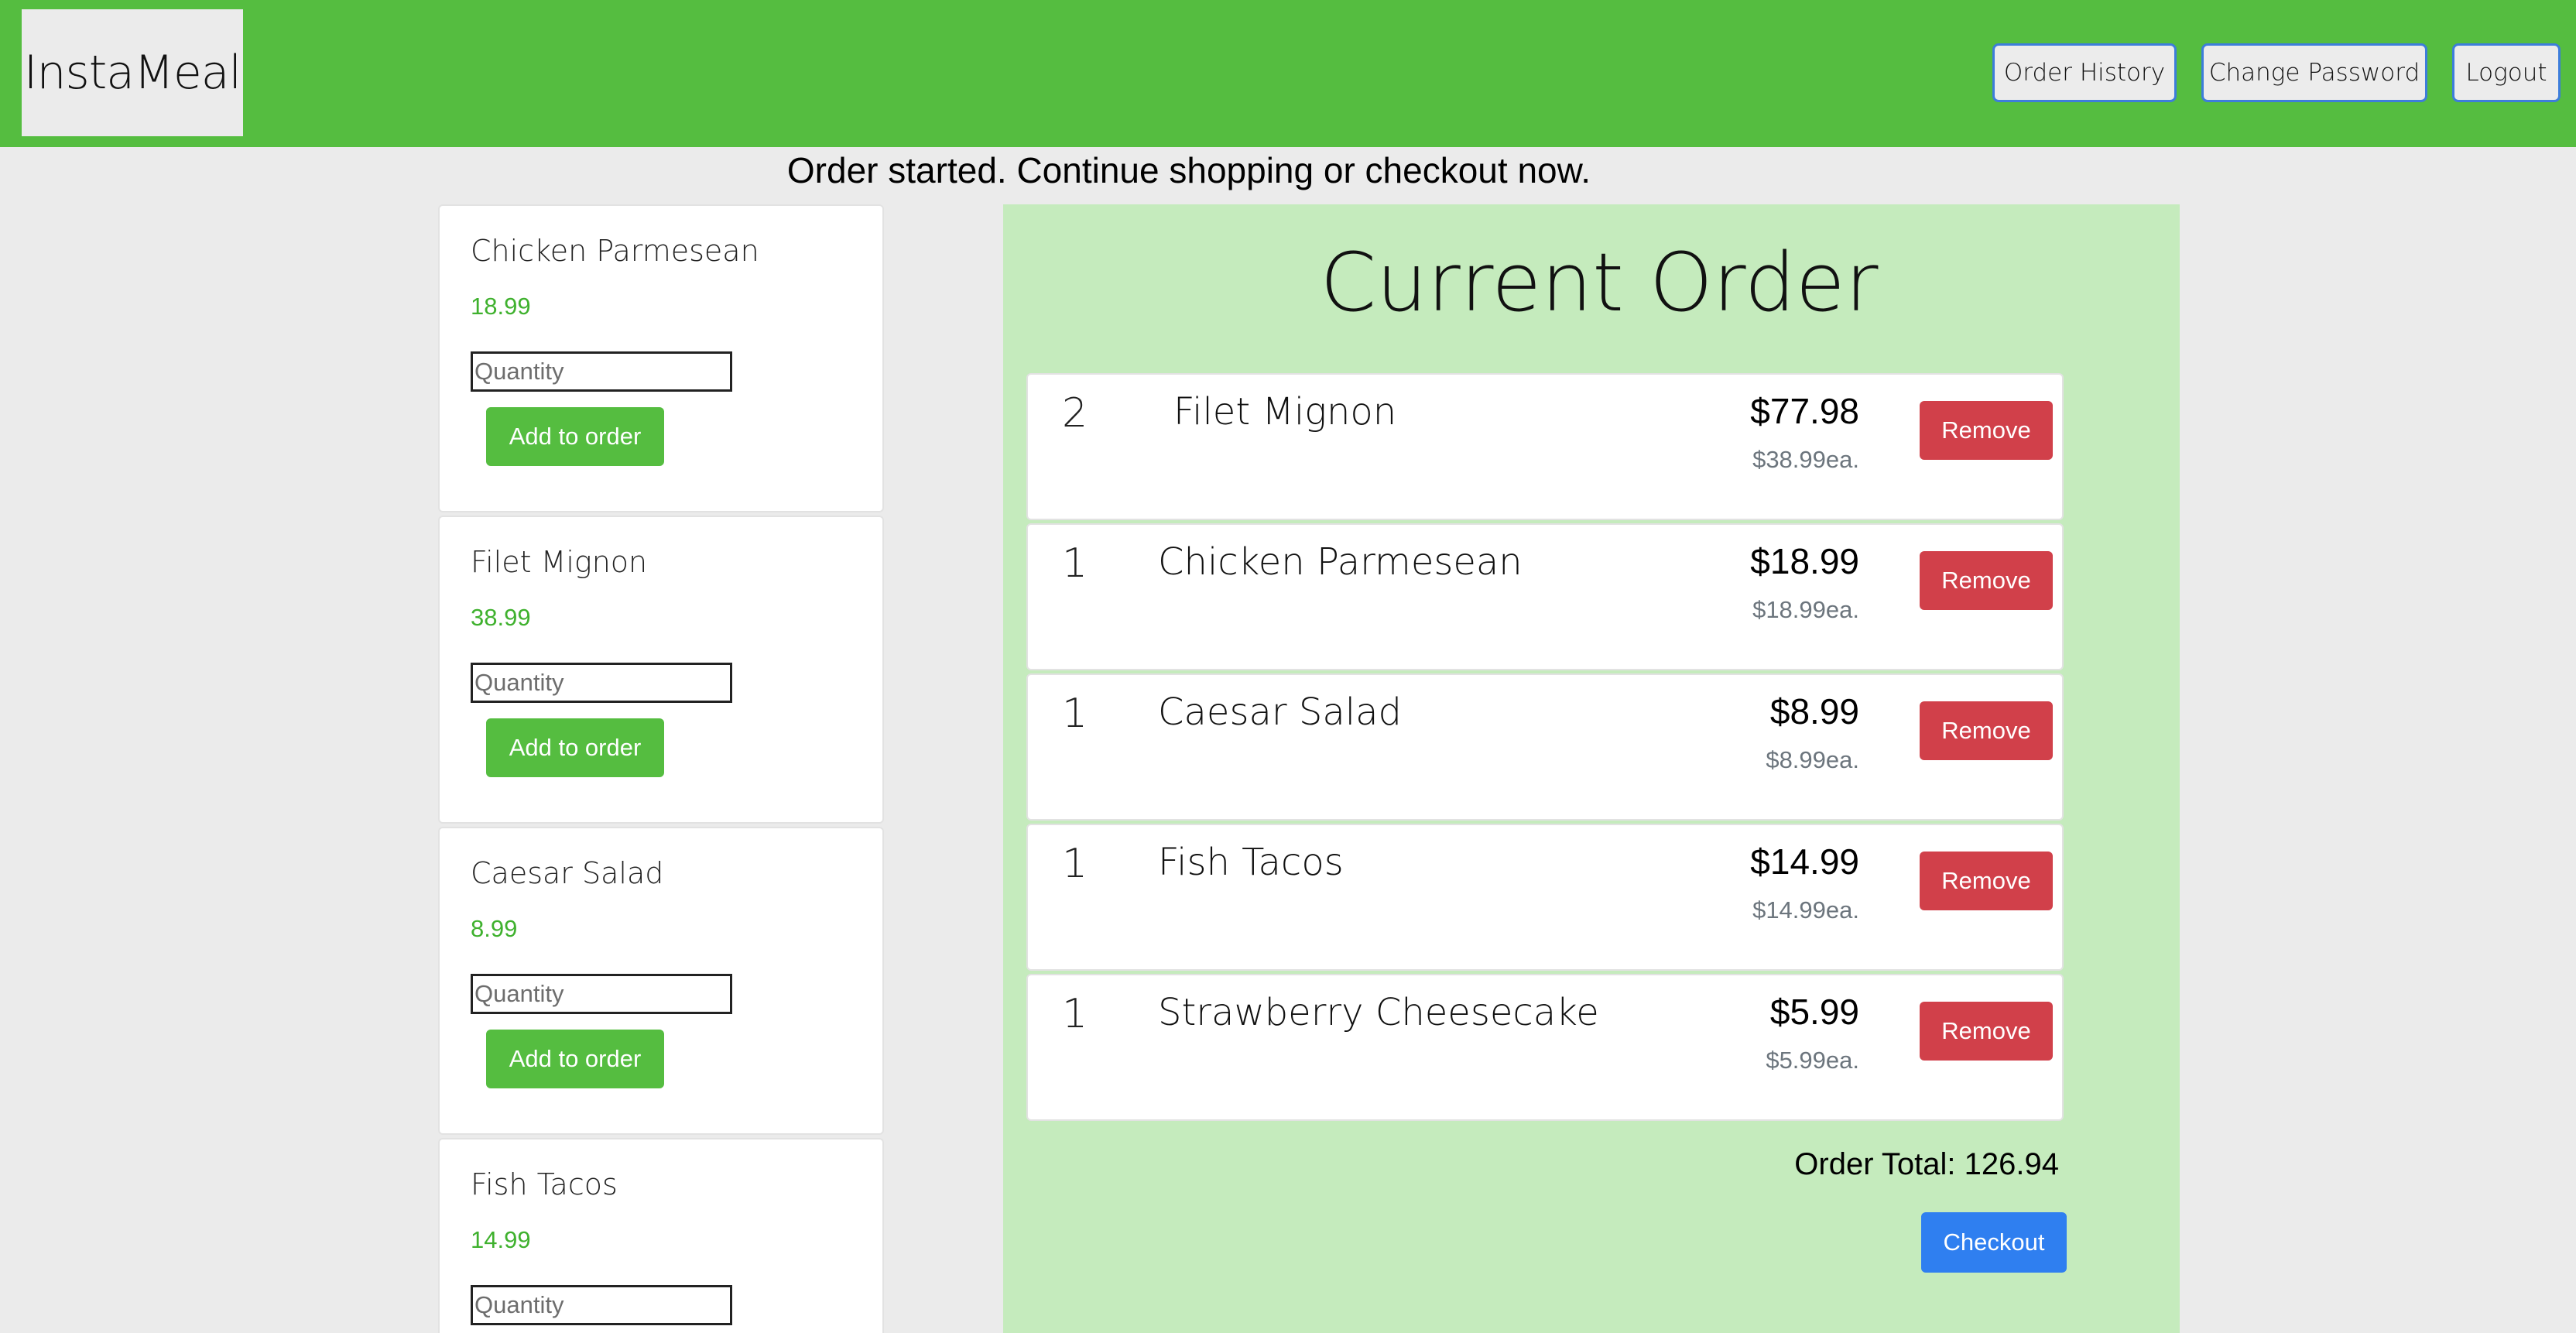 This screenshot has width=2576, height=1333. I want to click on order-item-quantity: 2, so click(1075, 413).